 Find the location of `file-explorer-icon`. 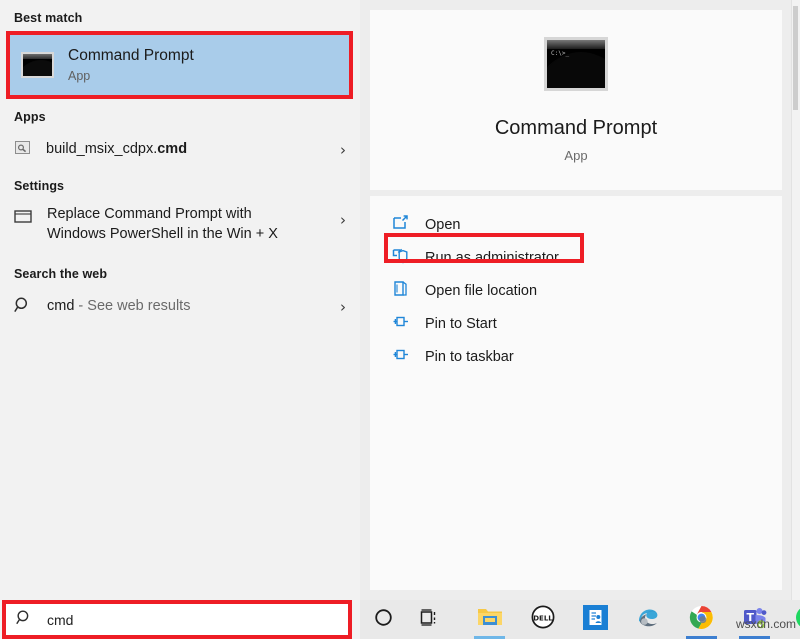

file-explorer-icon is located at coordinates (490, 619).